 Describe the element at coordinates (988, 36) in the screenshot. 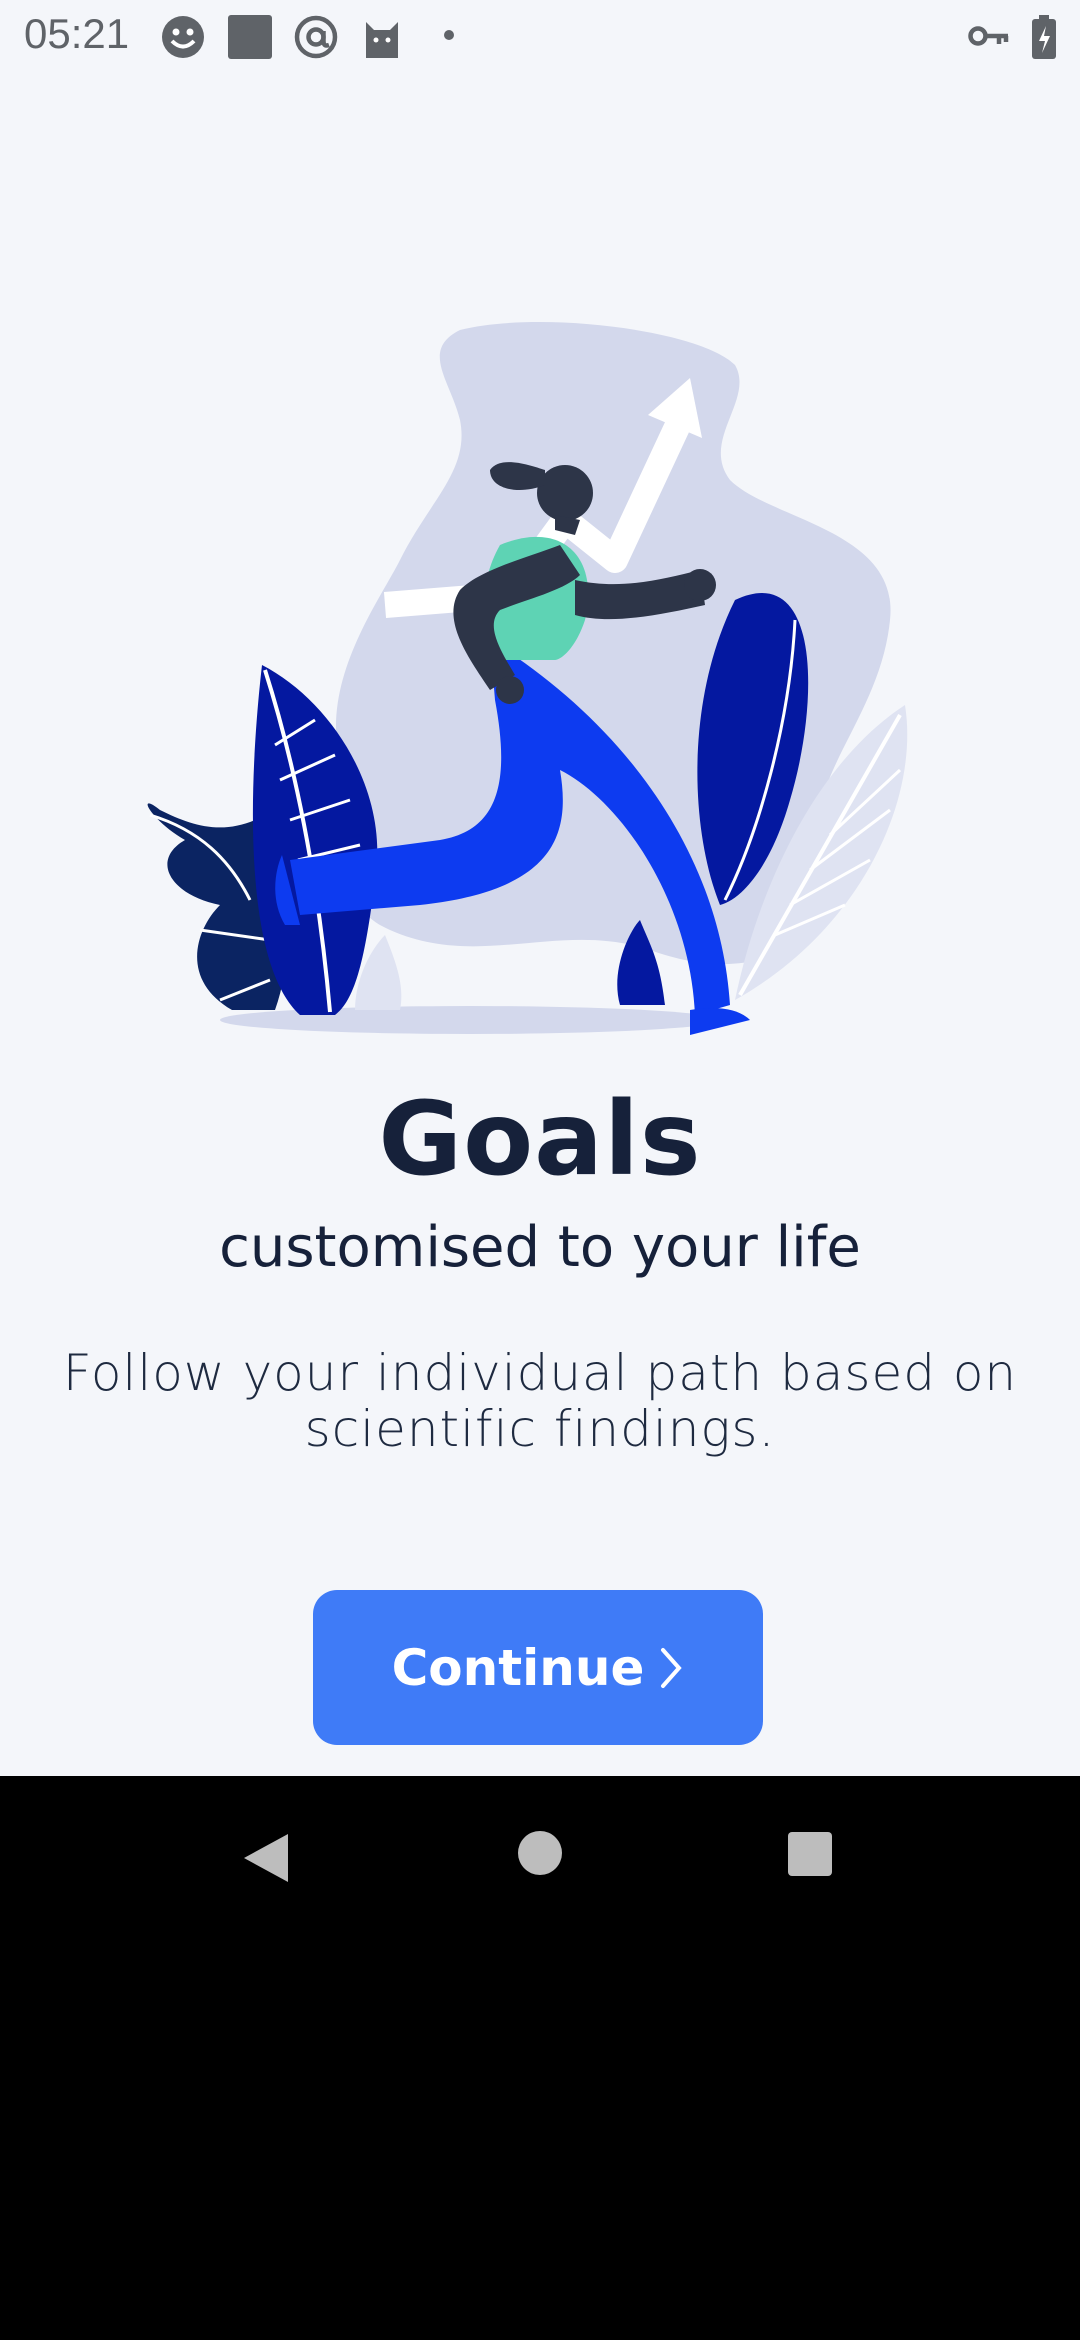

I see `key-icon` at that location.